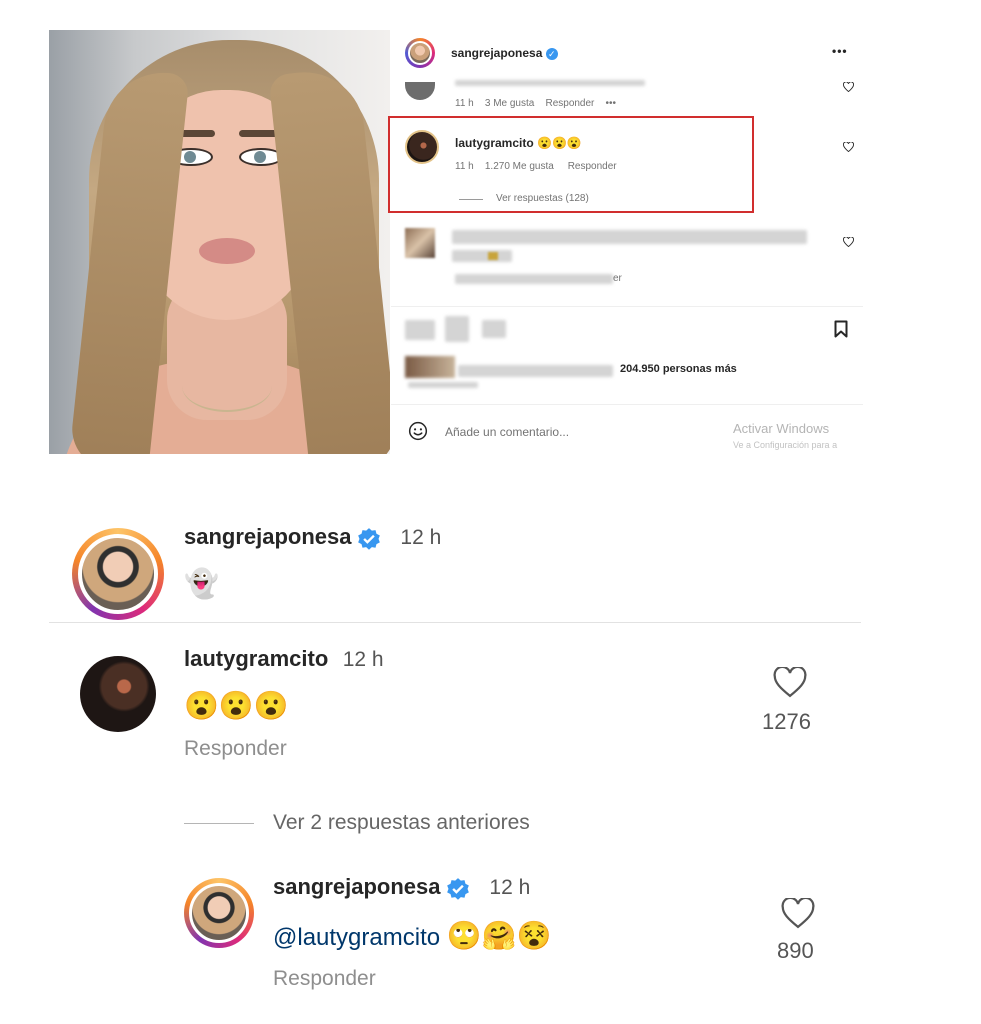  What do you see at coordinates (420, 243) in the screenshot?
I see `blurred-avatar` at bounding box center [420, 243].